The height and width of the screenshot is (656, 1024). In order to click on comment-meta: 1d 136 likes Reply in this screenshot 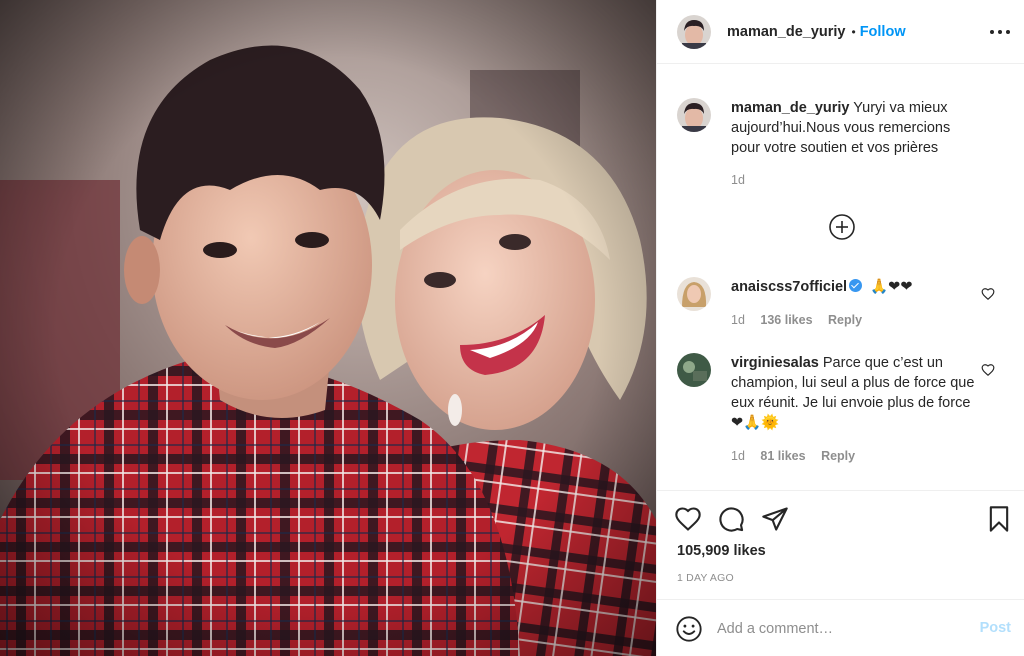, I will do `click(802, 320)`.